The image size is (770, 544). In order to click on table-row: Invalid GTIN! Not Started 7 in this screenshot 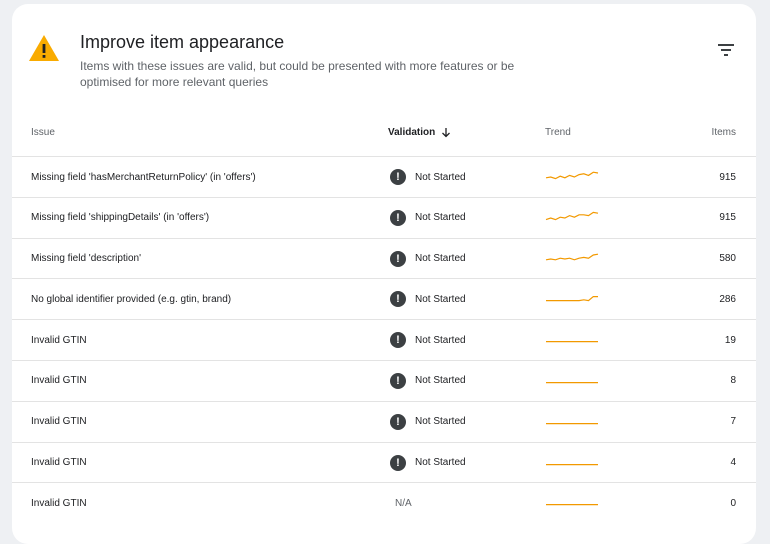, I will do `click(384, 421)`.